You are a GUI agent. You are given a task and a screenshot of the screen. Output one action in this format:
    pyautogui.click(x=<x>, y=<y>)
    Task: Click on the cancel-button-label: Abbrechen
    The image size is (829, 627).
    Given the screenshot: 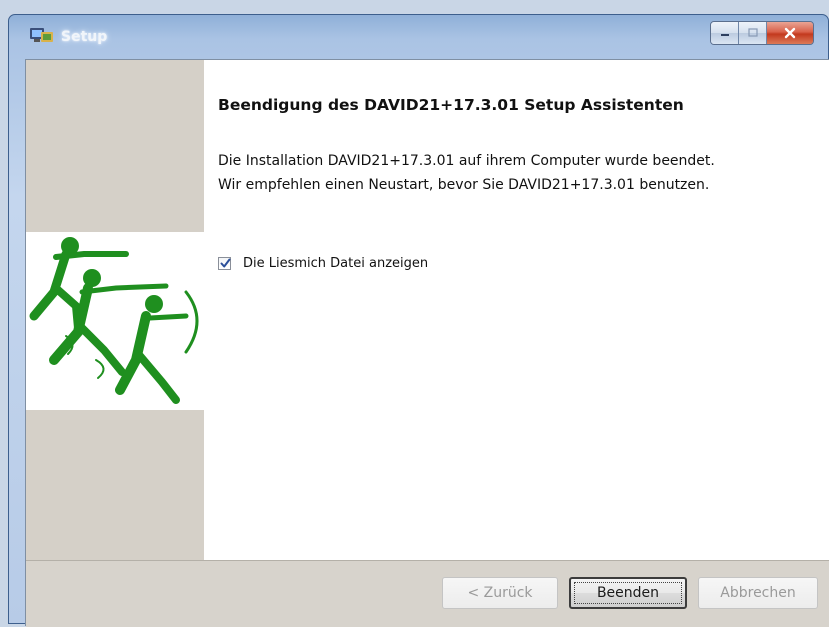 What is the action you would take?
    pyautogui.click(x=758, y=593)
    